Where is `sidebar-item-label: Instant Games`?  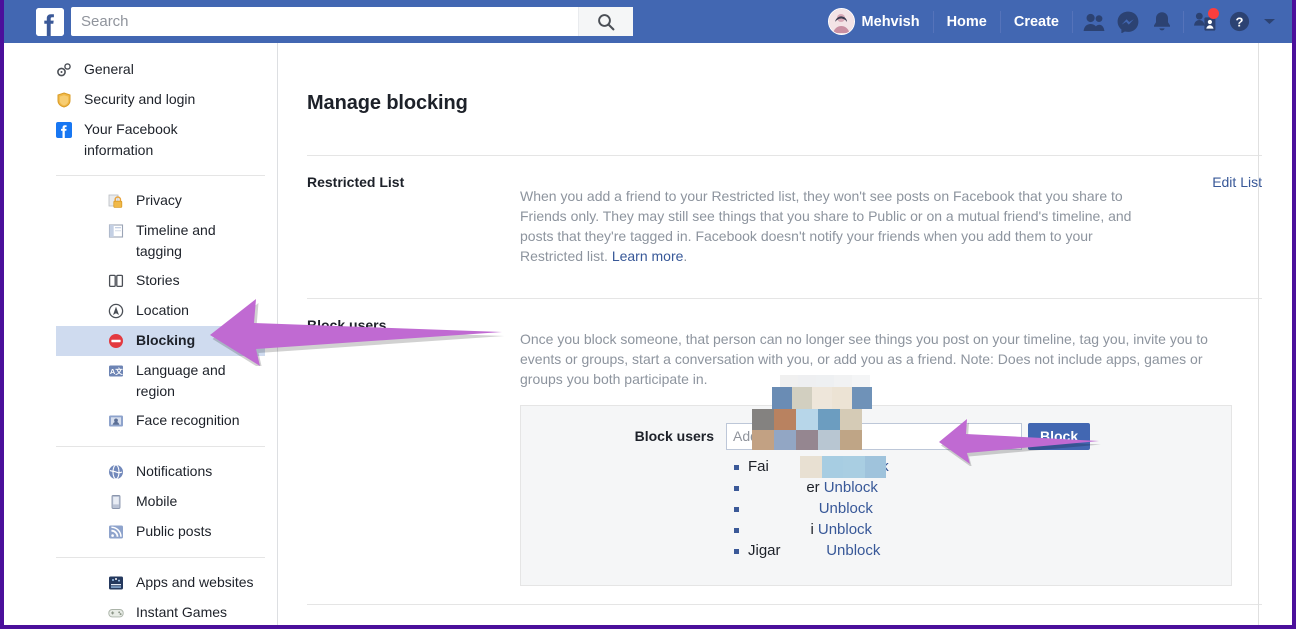 sidebar-item-label: Instant Games is located at coordinates (182, 612).